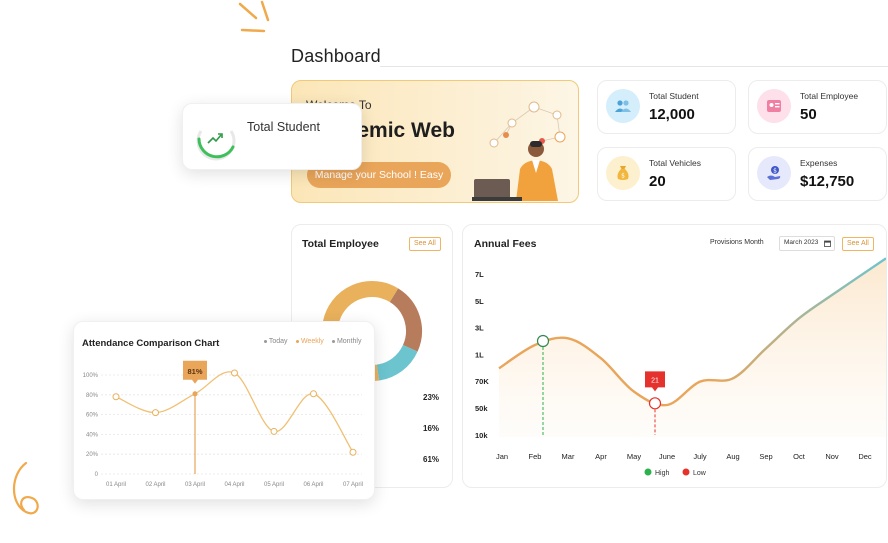  I want to click on decorative-sparkle, so click(254, 16).